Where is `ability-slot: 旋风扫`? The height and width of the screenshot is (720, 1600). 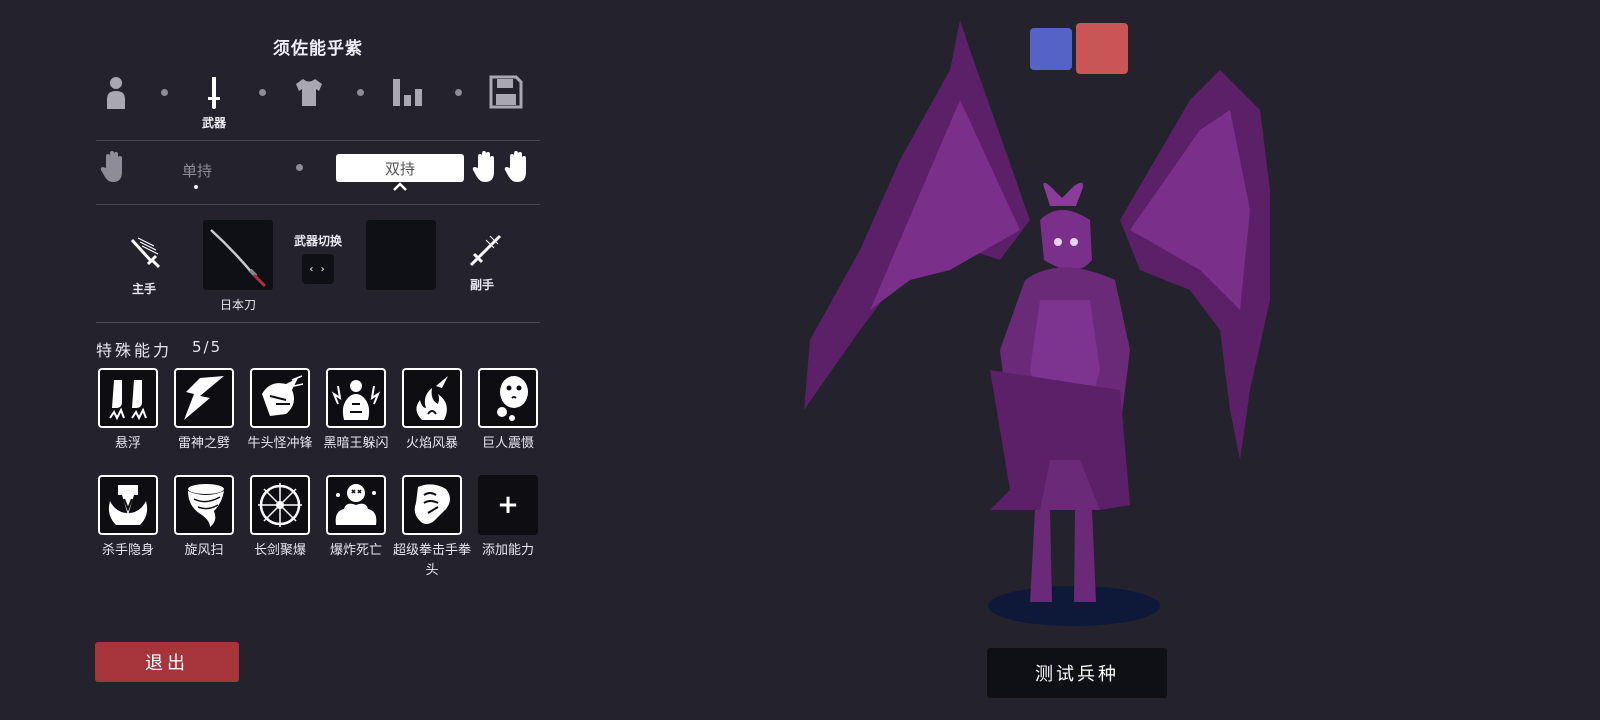
ability-slot: 旋风扫 is located at coordinates (204, 518).